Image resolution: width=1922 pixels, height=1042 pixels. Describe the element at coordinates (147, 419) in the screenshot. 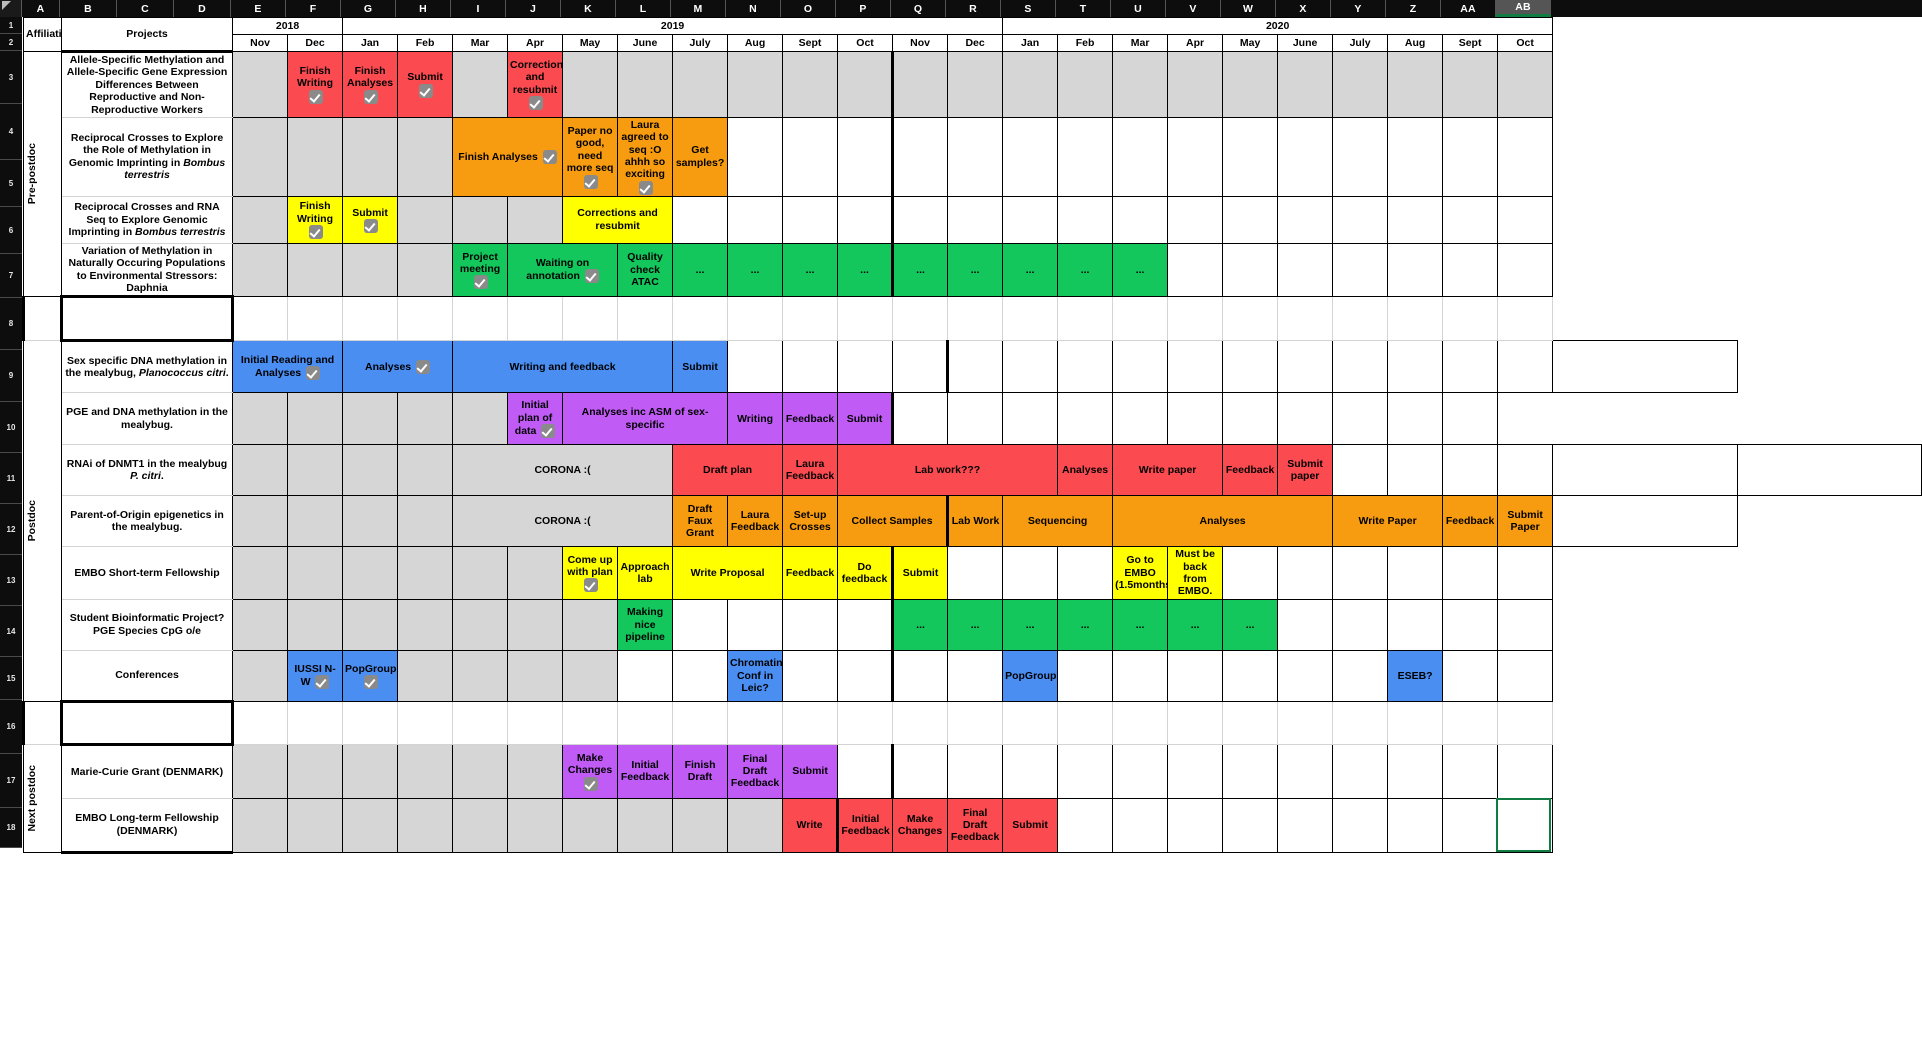

I see `project-name: PGE and DNA methylation in the mealybug.` at that location.